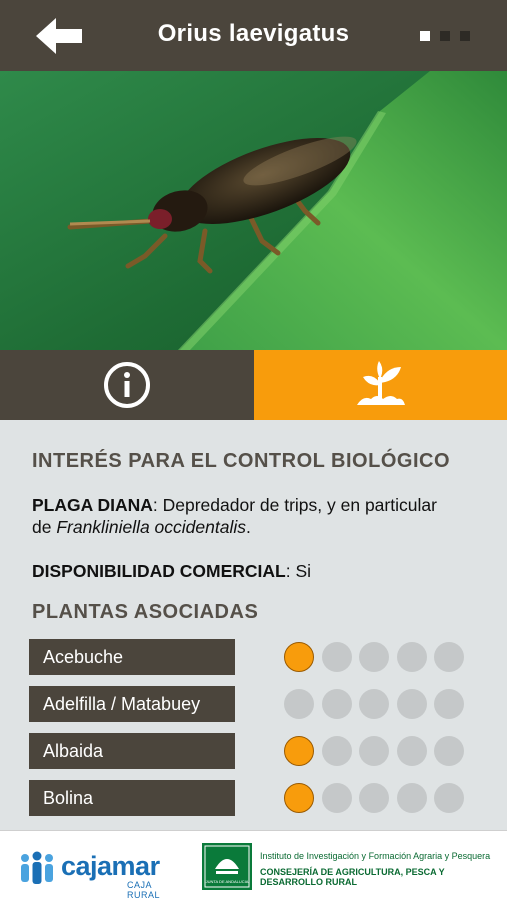  I want to click on arrow-left-icon, so click(59, 36).